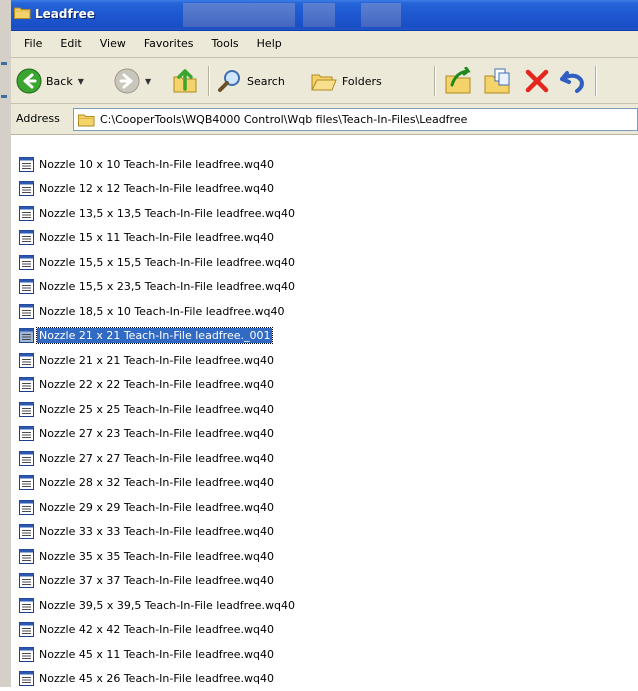 Image resolution: width=638 pixels, height=691 pixels. I want to click on move-to-folder-icon, so click(459, 81).